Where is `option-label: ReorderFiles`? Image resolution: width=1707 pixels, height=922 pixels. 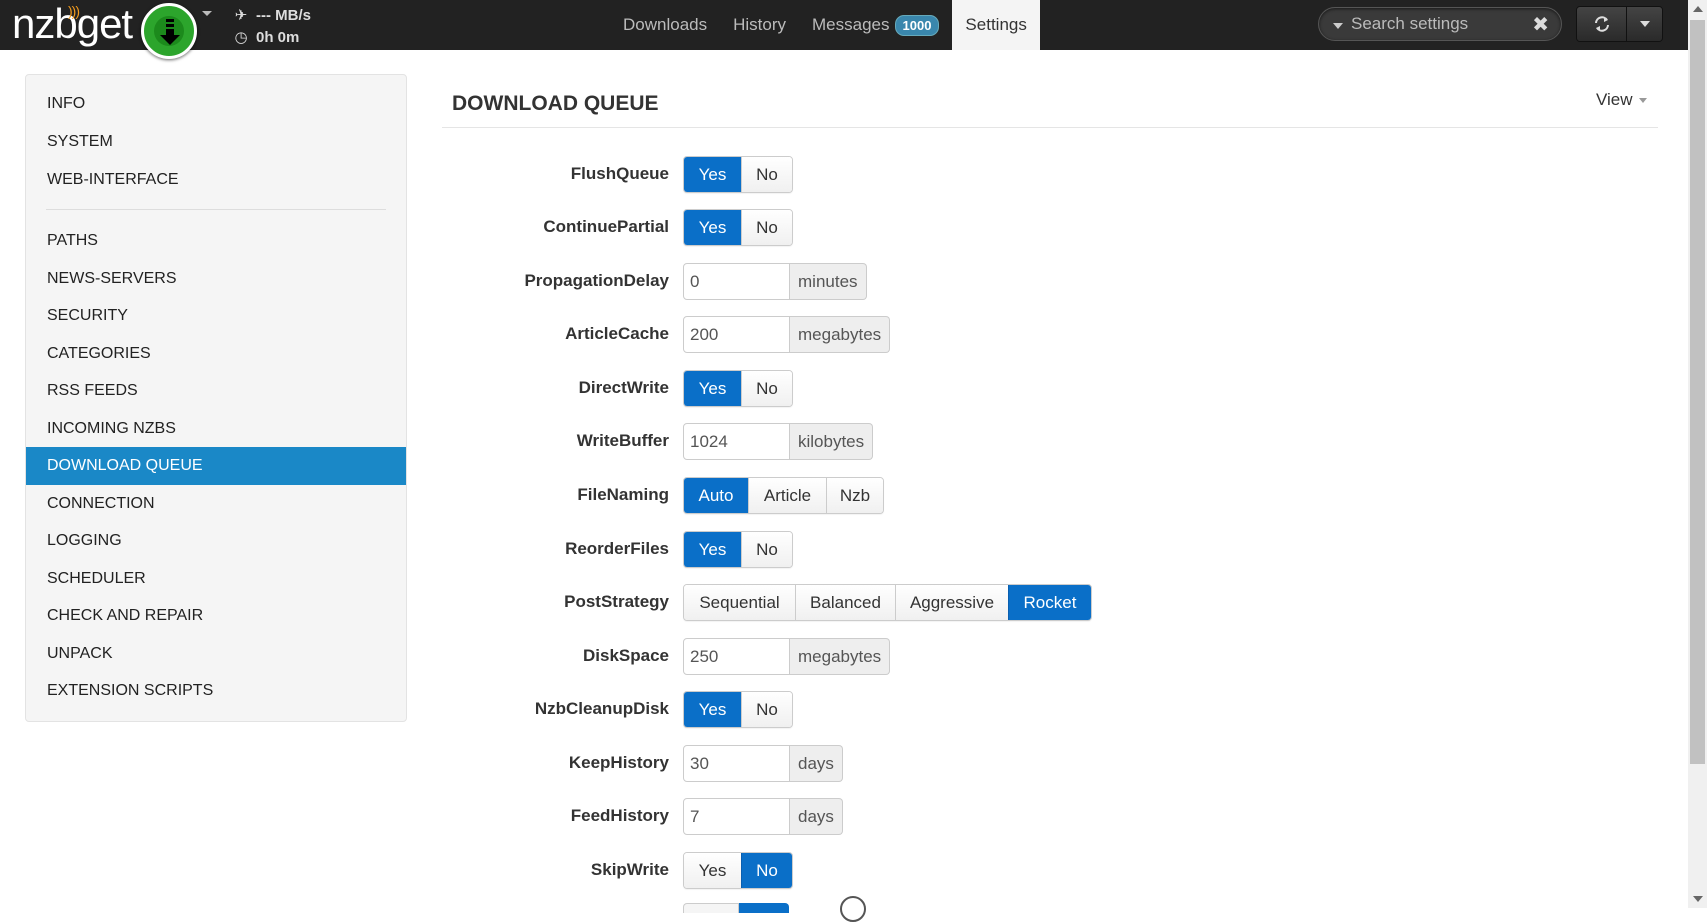 option-label: ReorderFiles is located at coordinates (617, 548).